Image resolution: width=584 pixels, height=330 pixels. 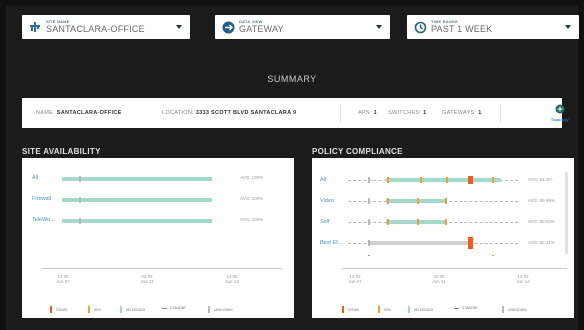 I want to click on site-name-summary: NAME: SANTACLARA-OFFICE, so click(x=79, y=113).